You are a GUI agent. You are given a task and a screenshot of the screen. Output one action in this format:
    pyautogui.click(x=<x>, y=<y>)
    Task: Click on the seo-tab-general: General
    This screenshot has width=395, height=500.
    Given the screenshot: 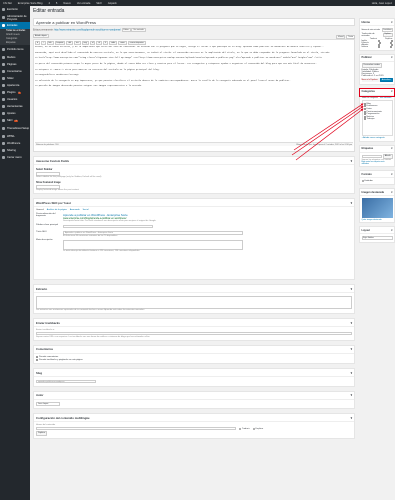 What is the action you would take?
    pyautogui.click(x=40, y=210)
    